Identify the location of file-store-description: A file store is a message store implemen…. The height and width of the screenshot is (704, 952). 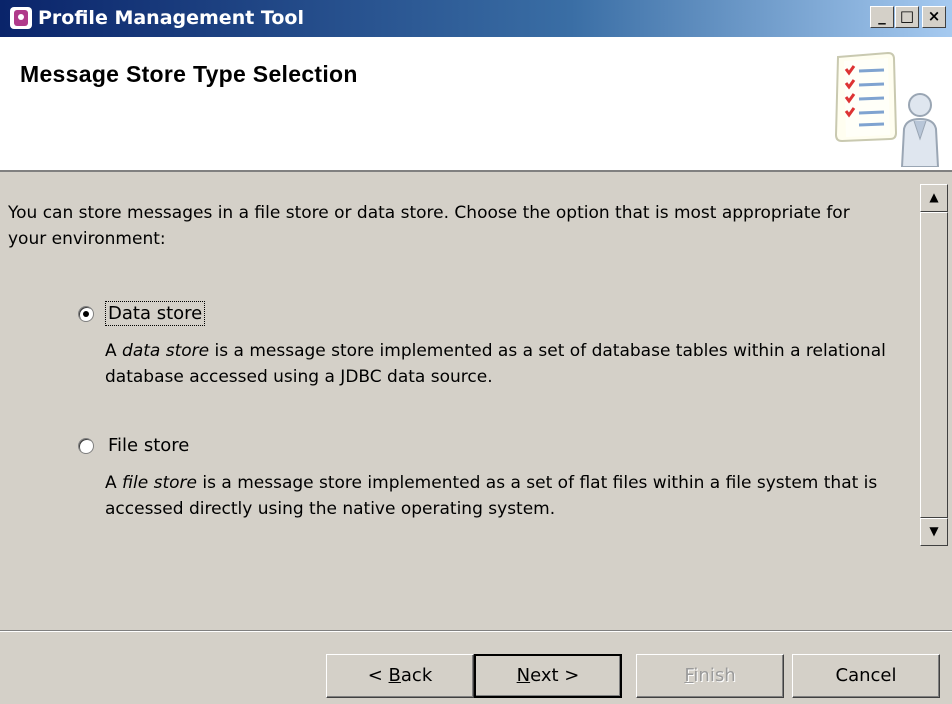
(500, 496).